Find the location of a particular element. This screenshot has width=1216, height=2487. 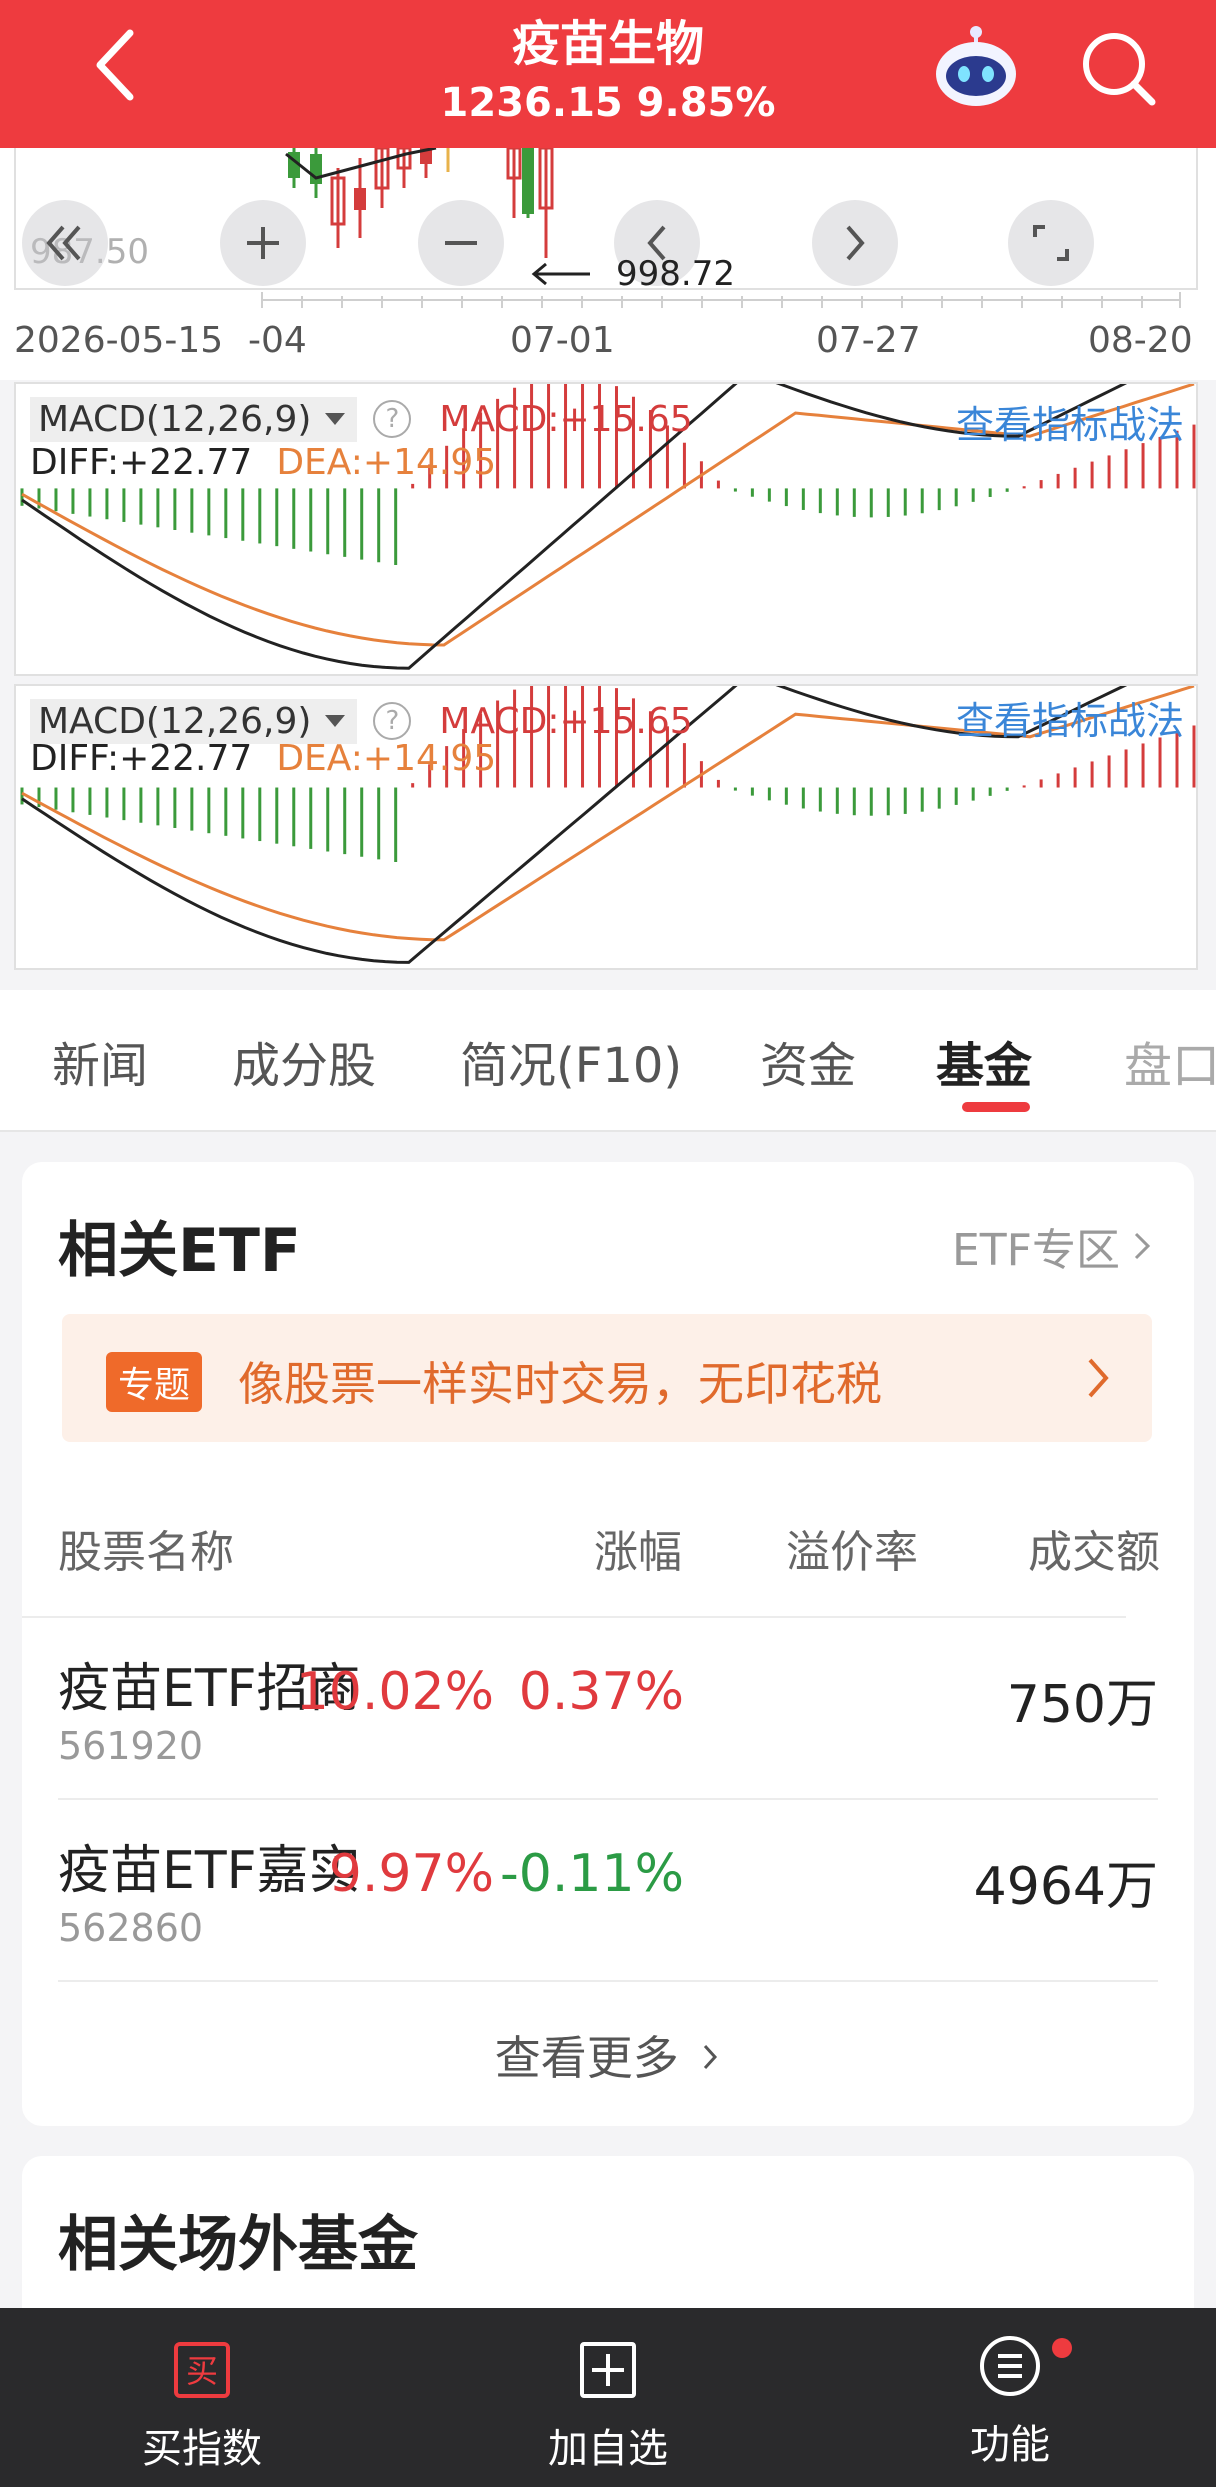

view-more-link: 查看更多 is located at coordinates (608, 2055).